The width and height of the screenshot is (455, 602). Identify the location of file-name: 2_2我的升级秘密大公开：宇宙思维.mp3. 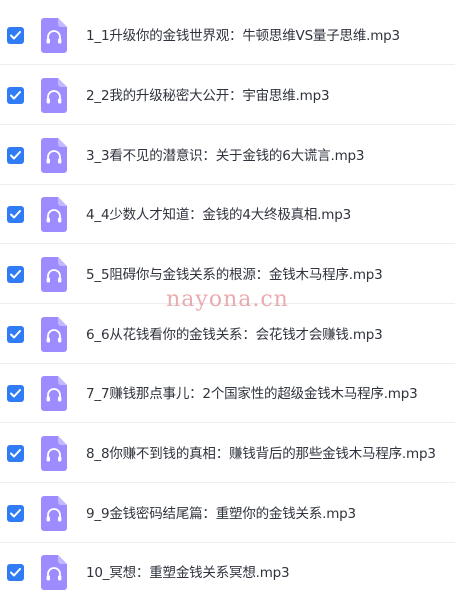
(208, 96).